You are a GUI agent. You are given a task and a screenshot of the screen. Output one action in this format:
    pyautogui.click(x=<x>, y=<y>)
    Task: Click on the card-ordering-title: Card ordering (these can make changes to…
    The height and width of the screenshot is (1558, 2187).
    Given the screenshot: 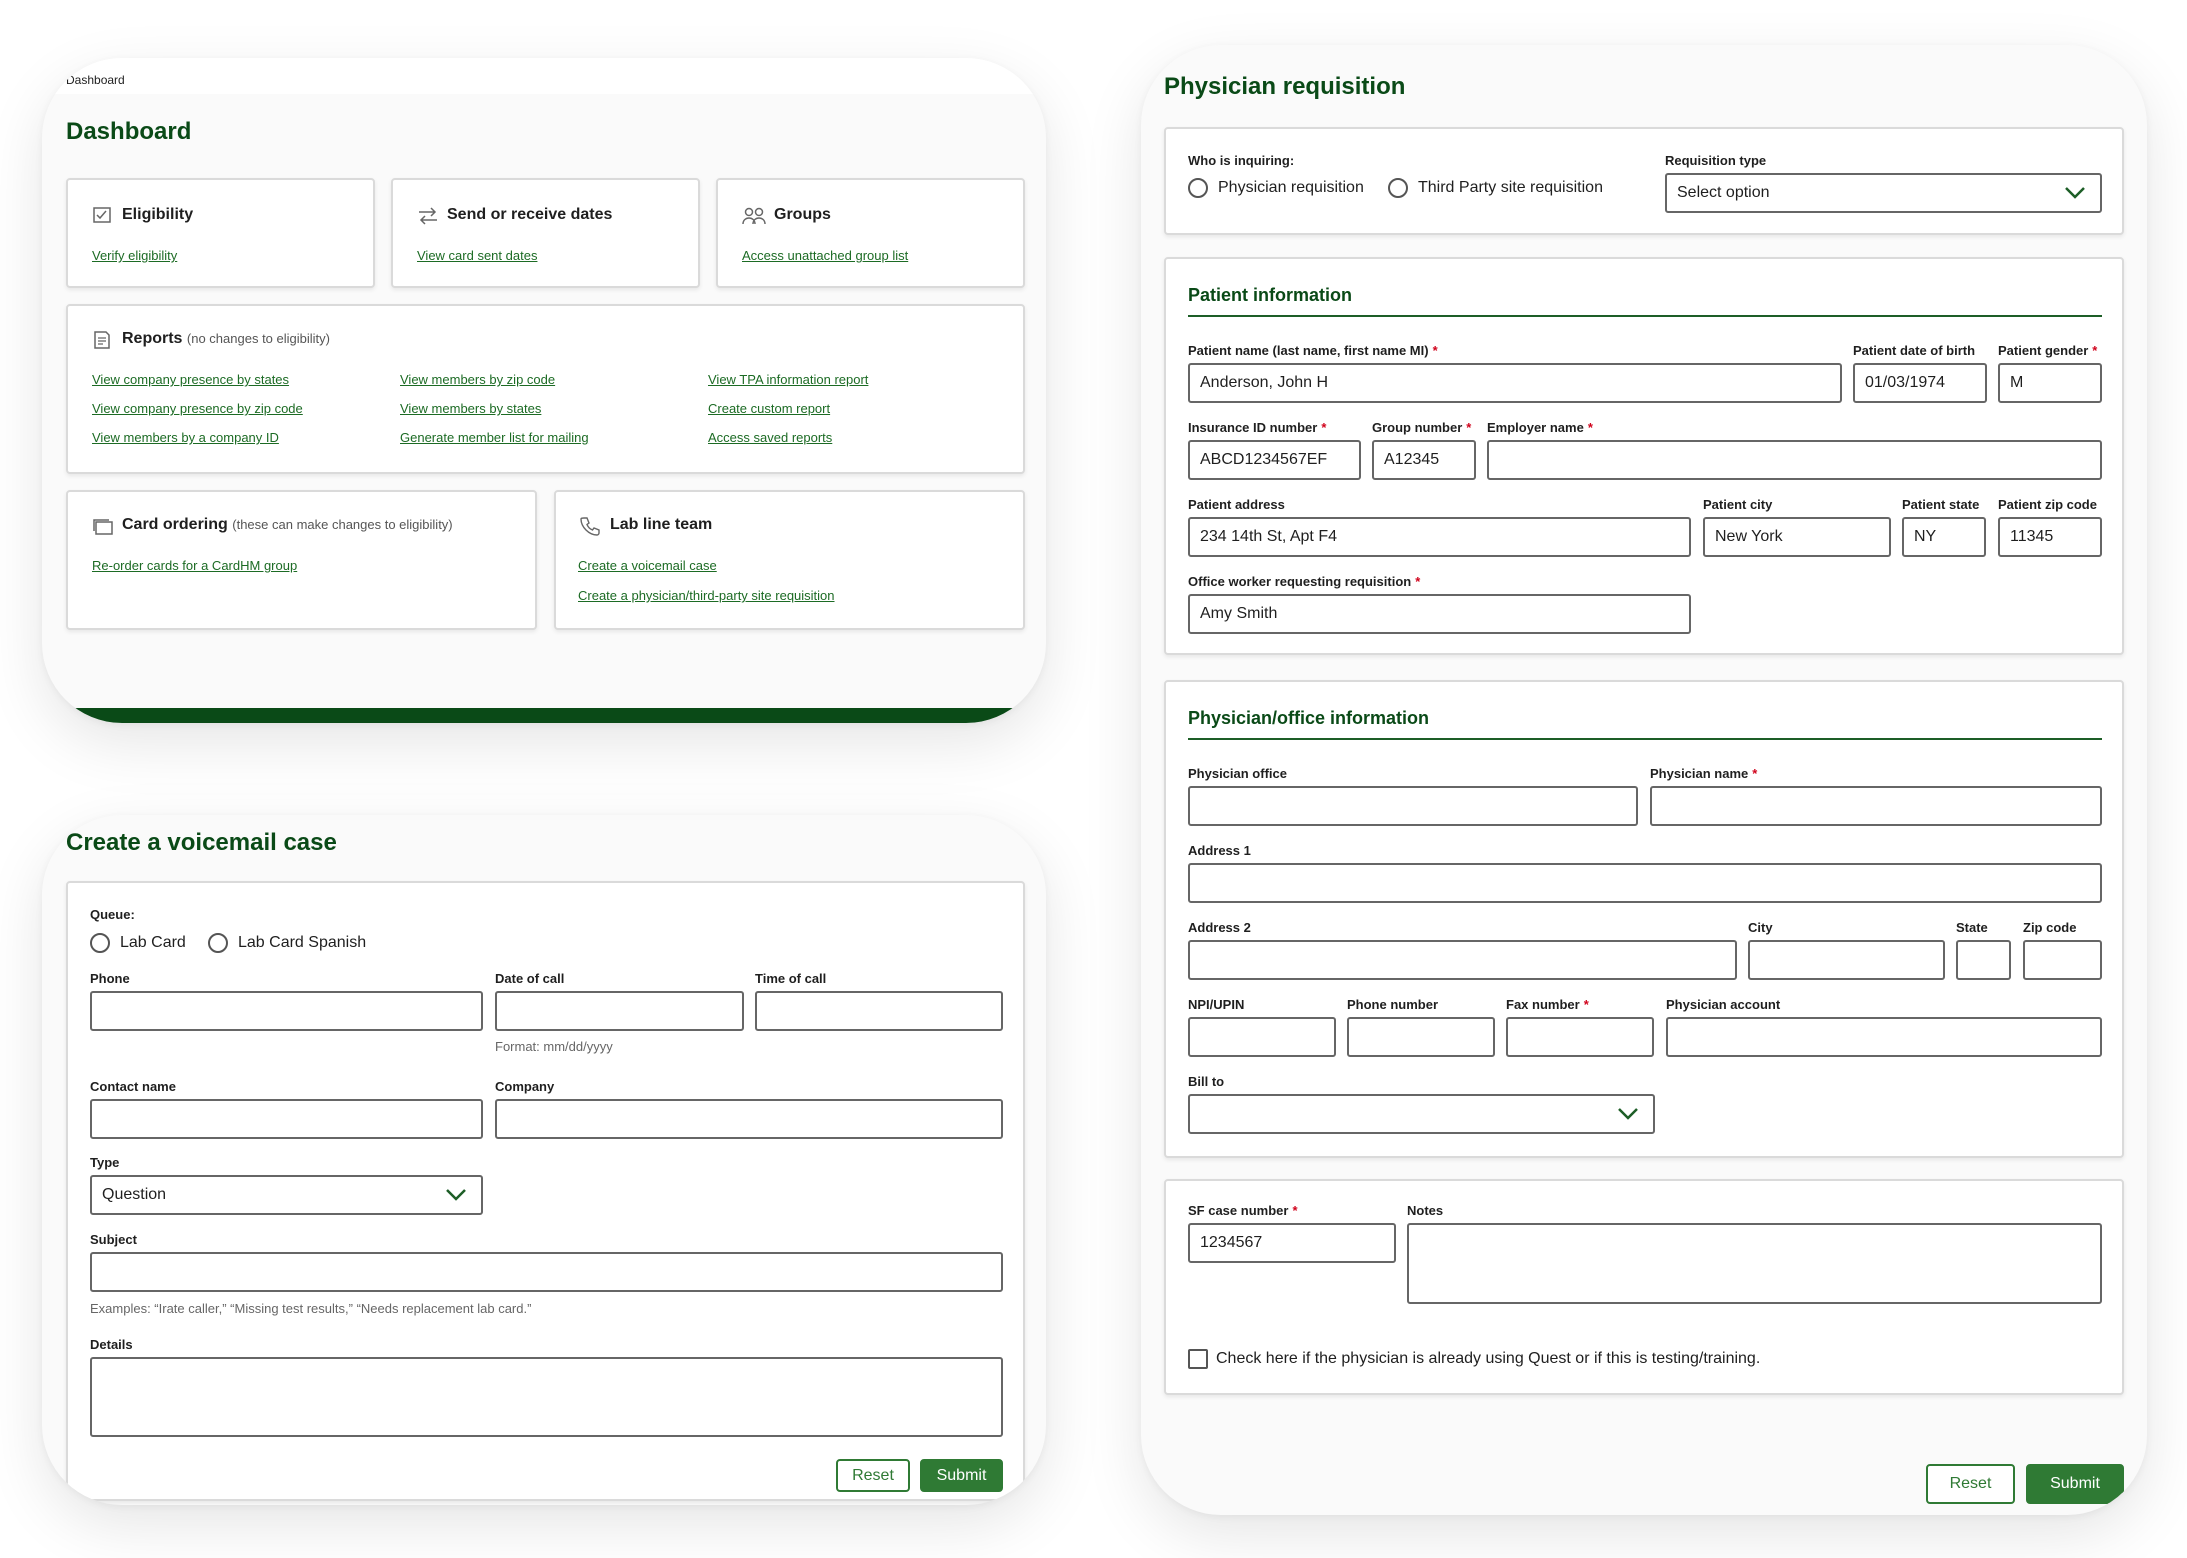 What is the action you would take?
    pyautogui.click(x=287, y=525)
    